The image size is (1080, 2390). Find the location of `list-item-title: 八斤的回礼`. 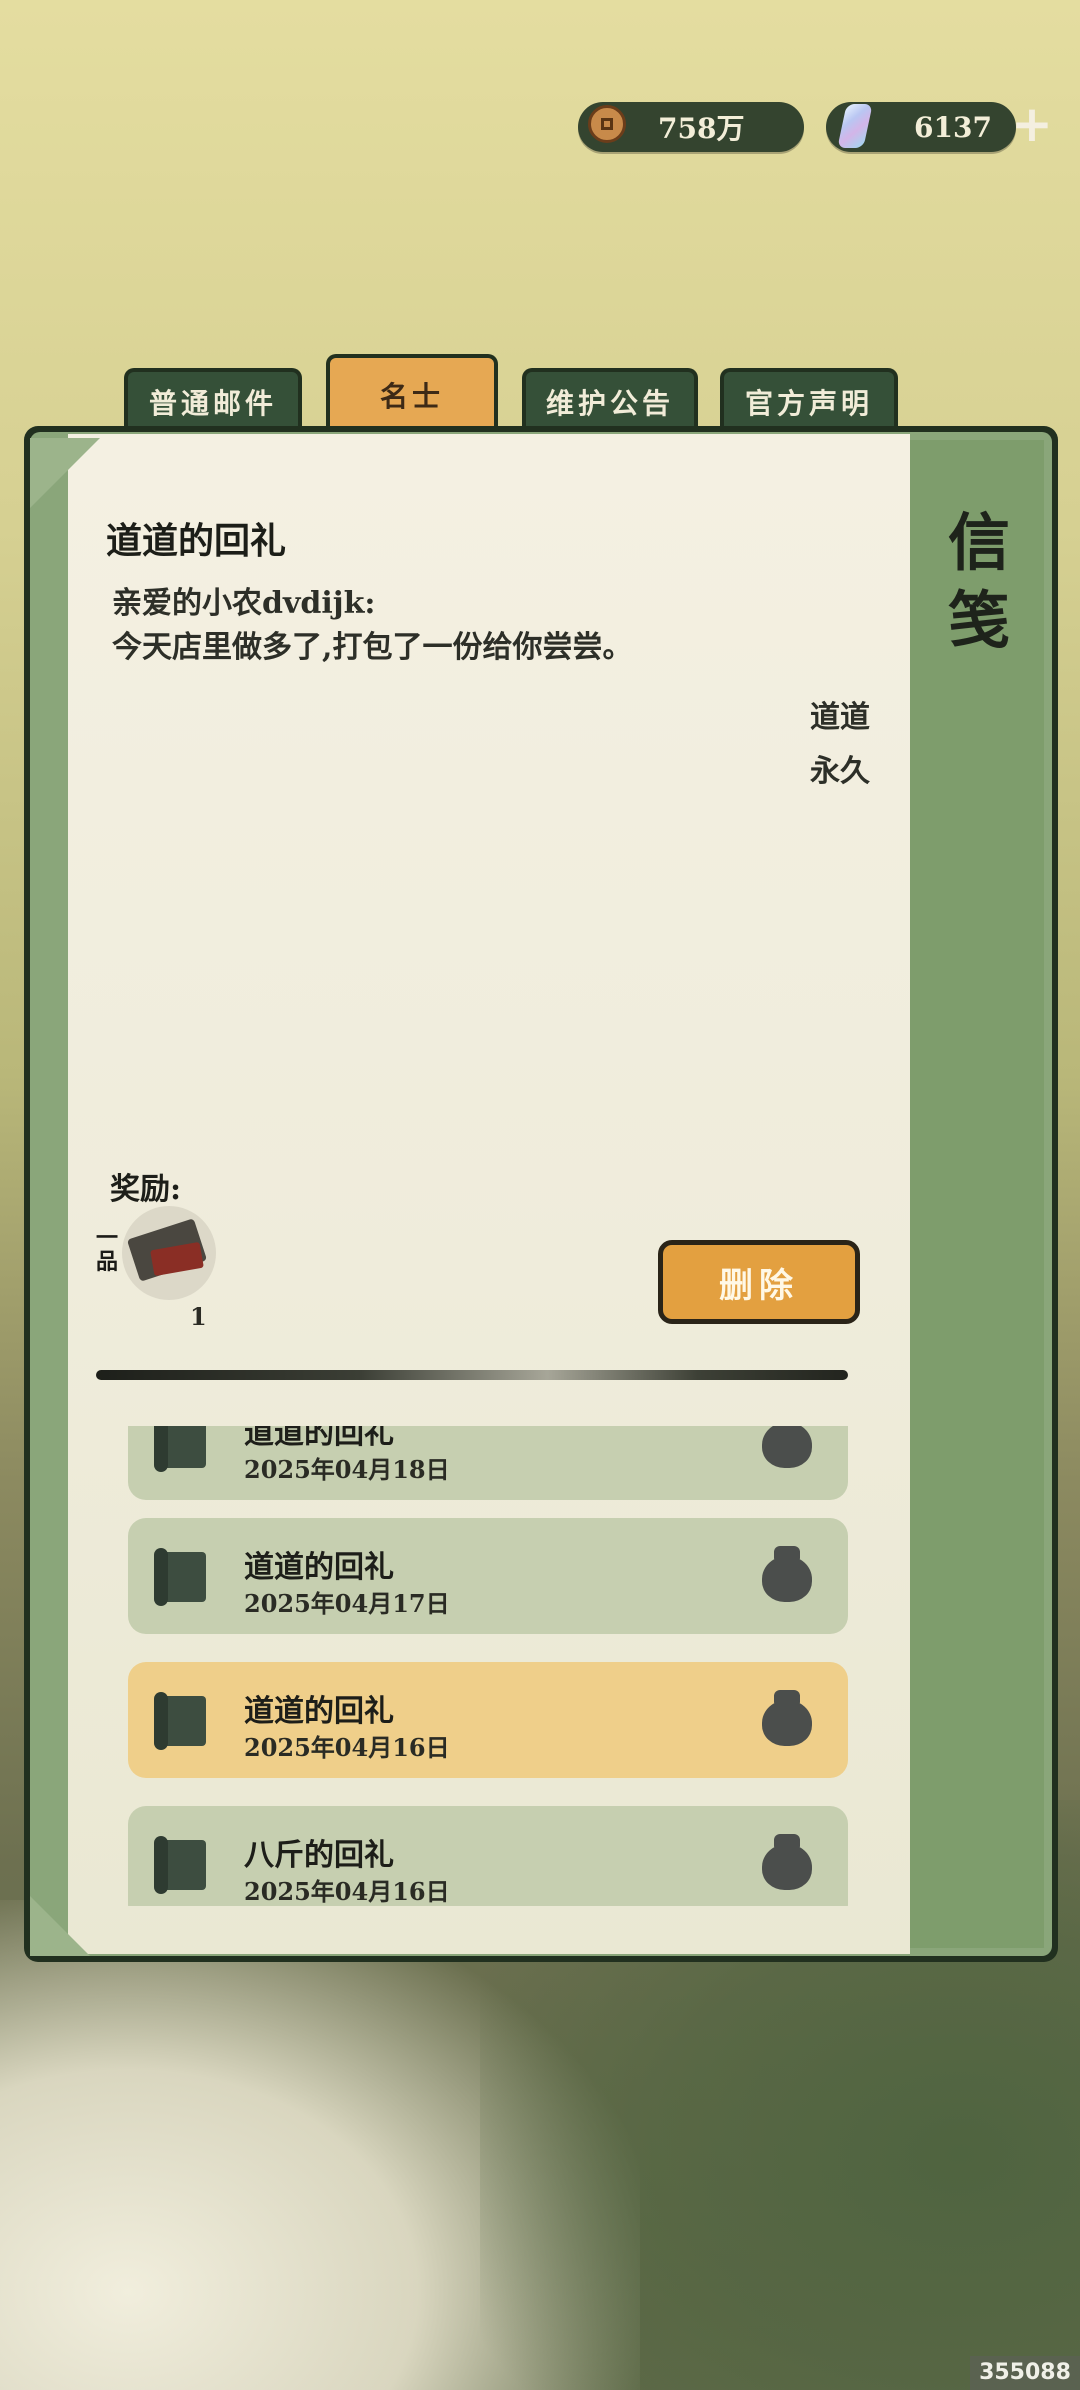

list-item-title: 八斤的回礼 is located at coordinates (319, 1855).